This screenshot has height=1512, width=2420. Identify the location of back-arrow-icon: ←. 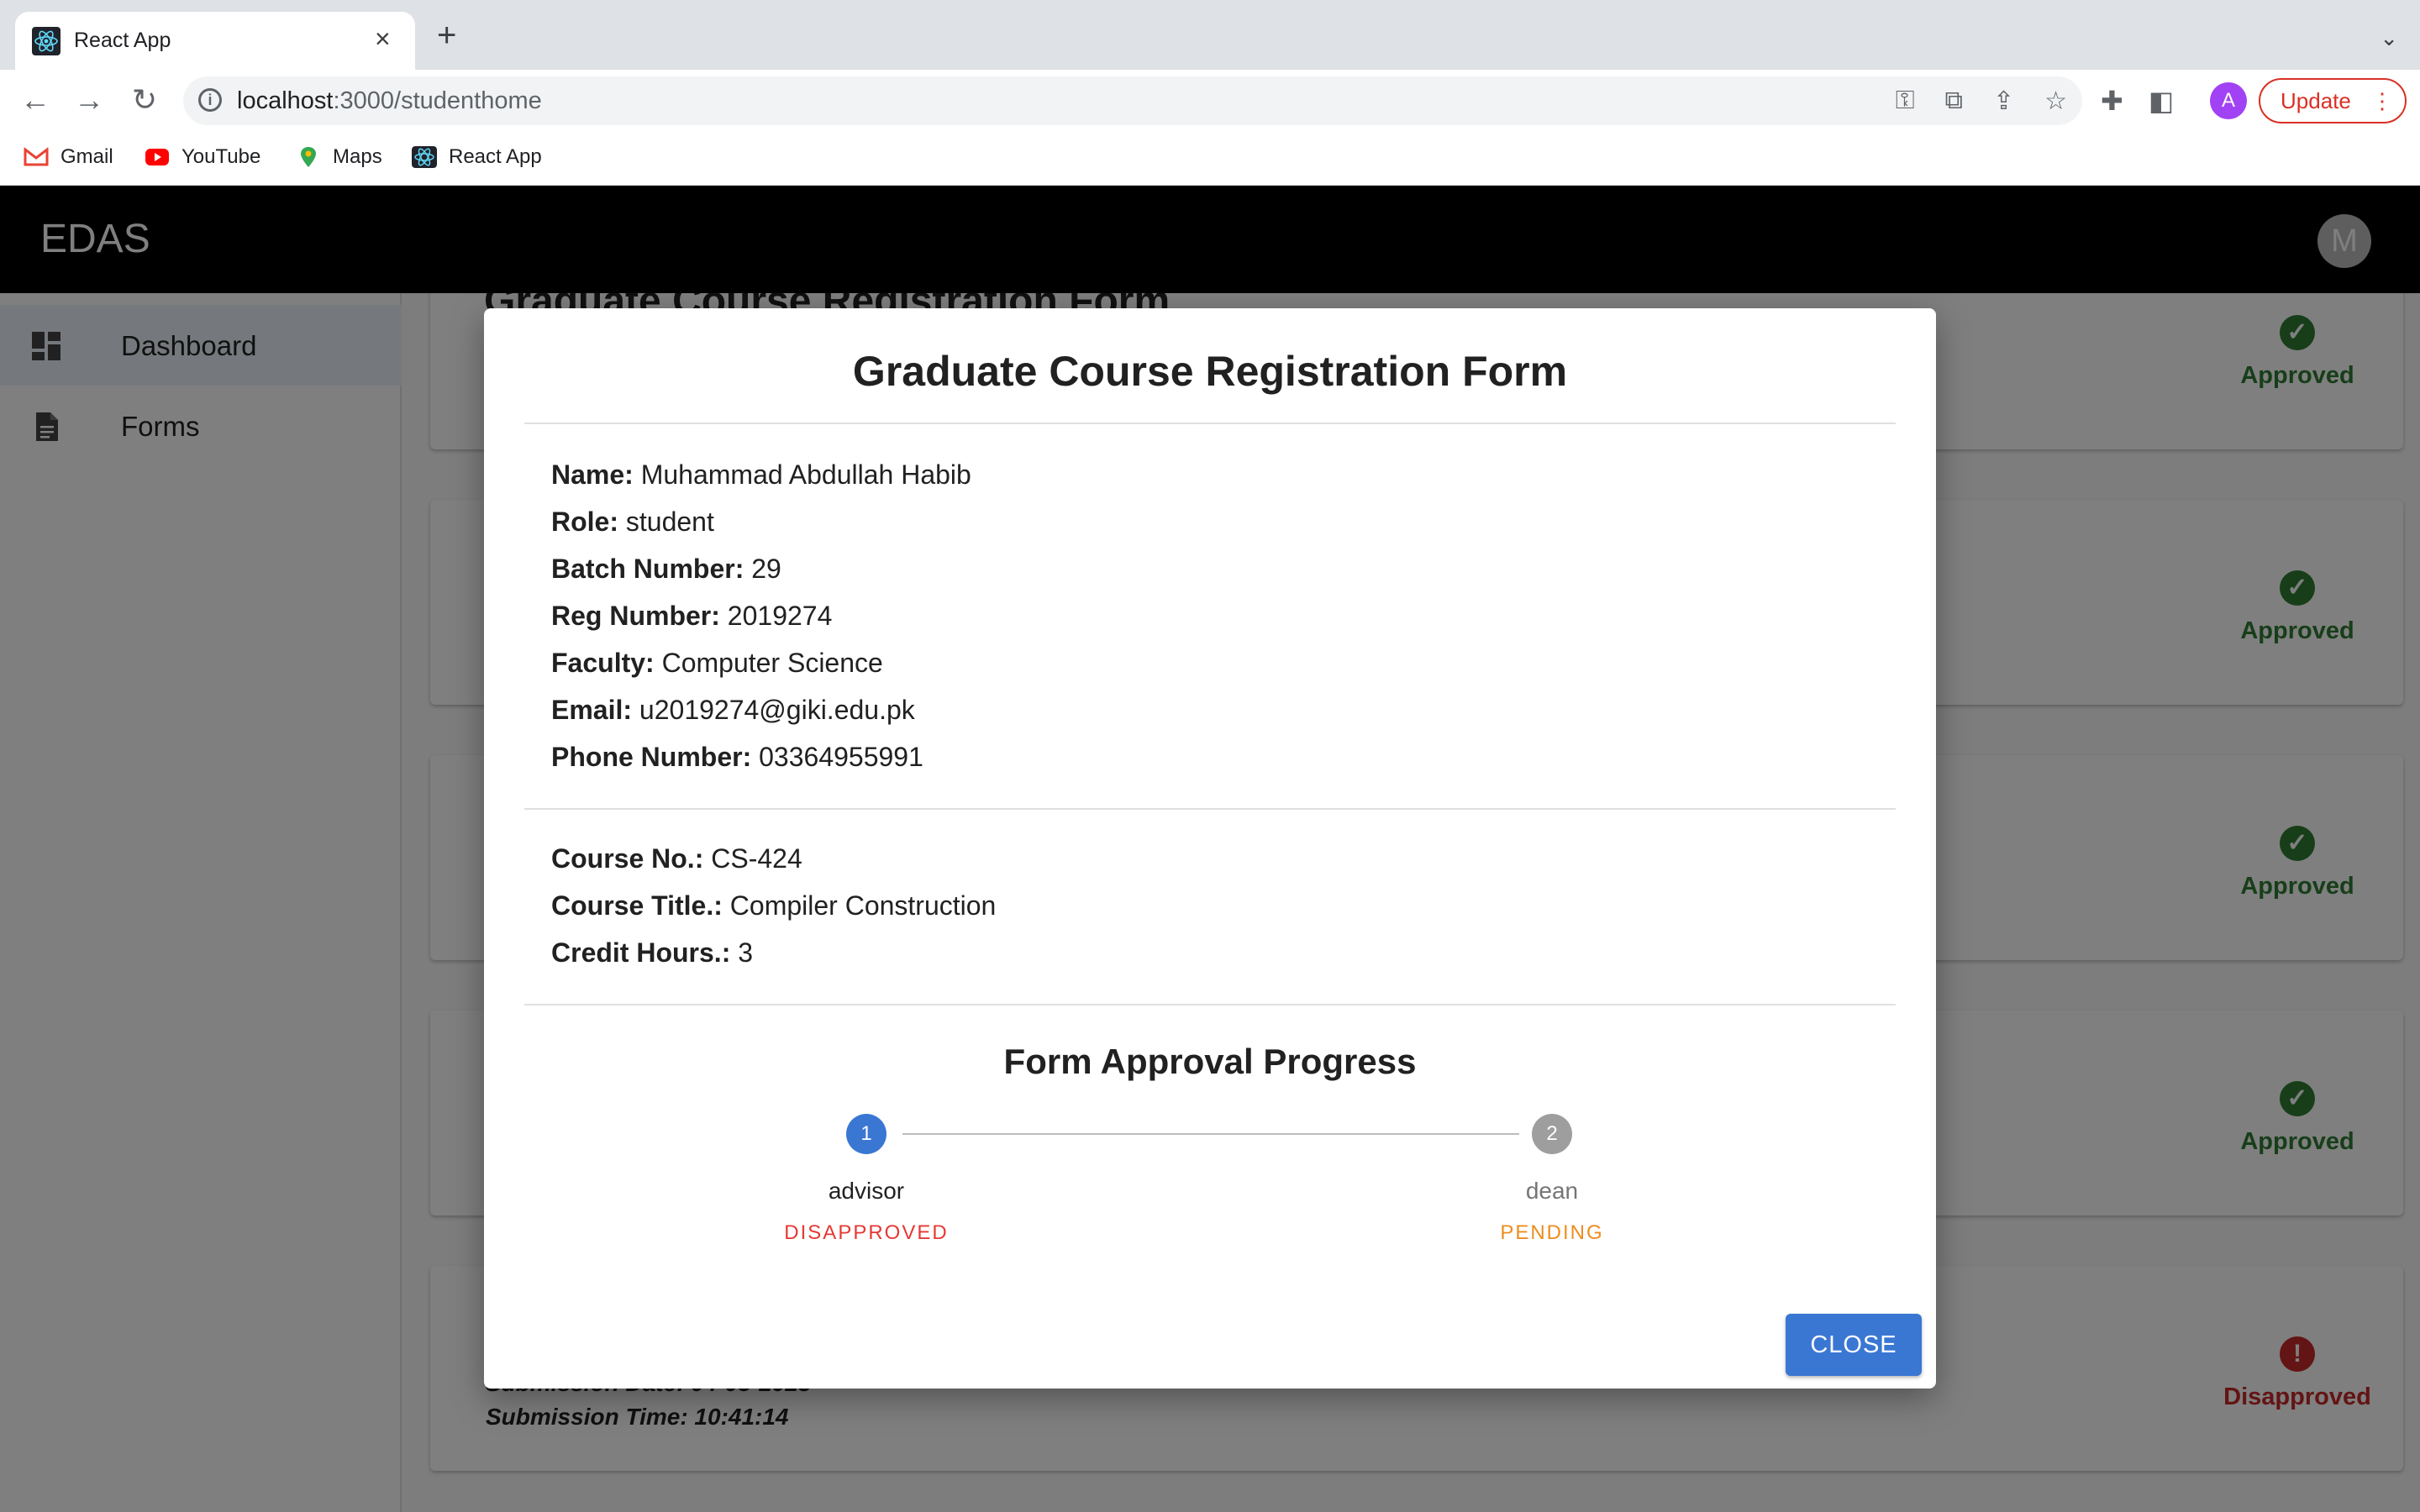
(35, 99).